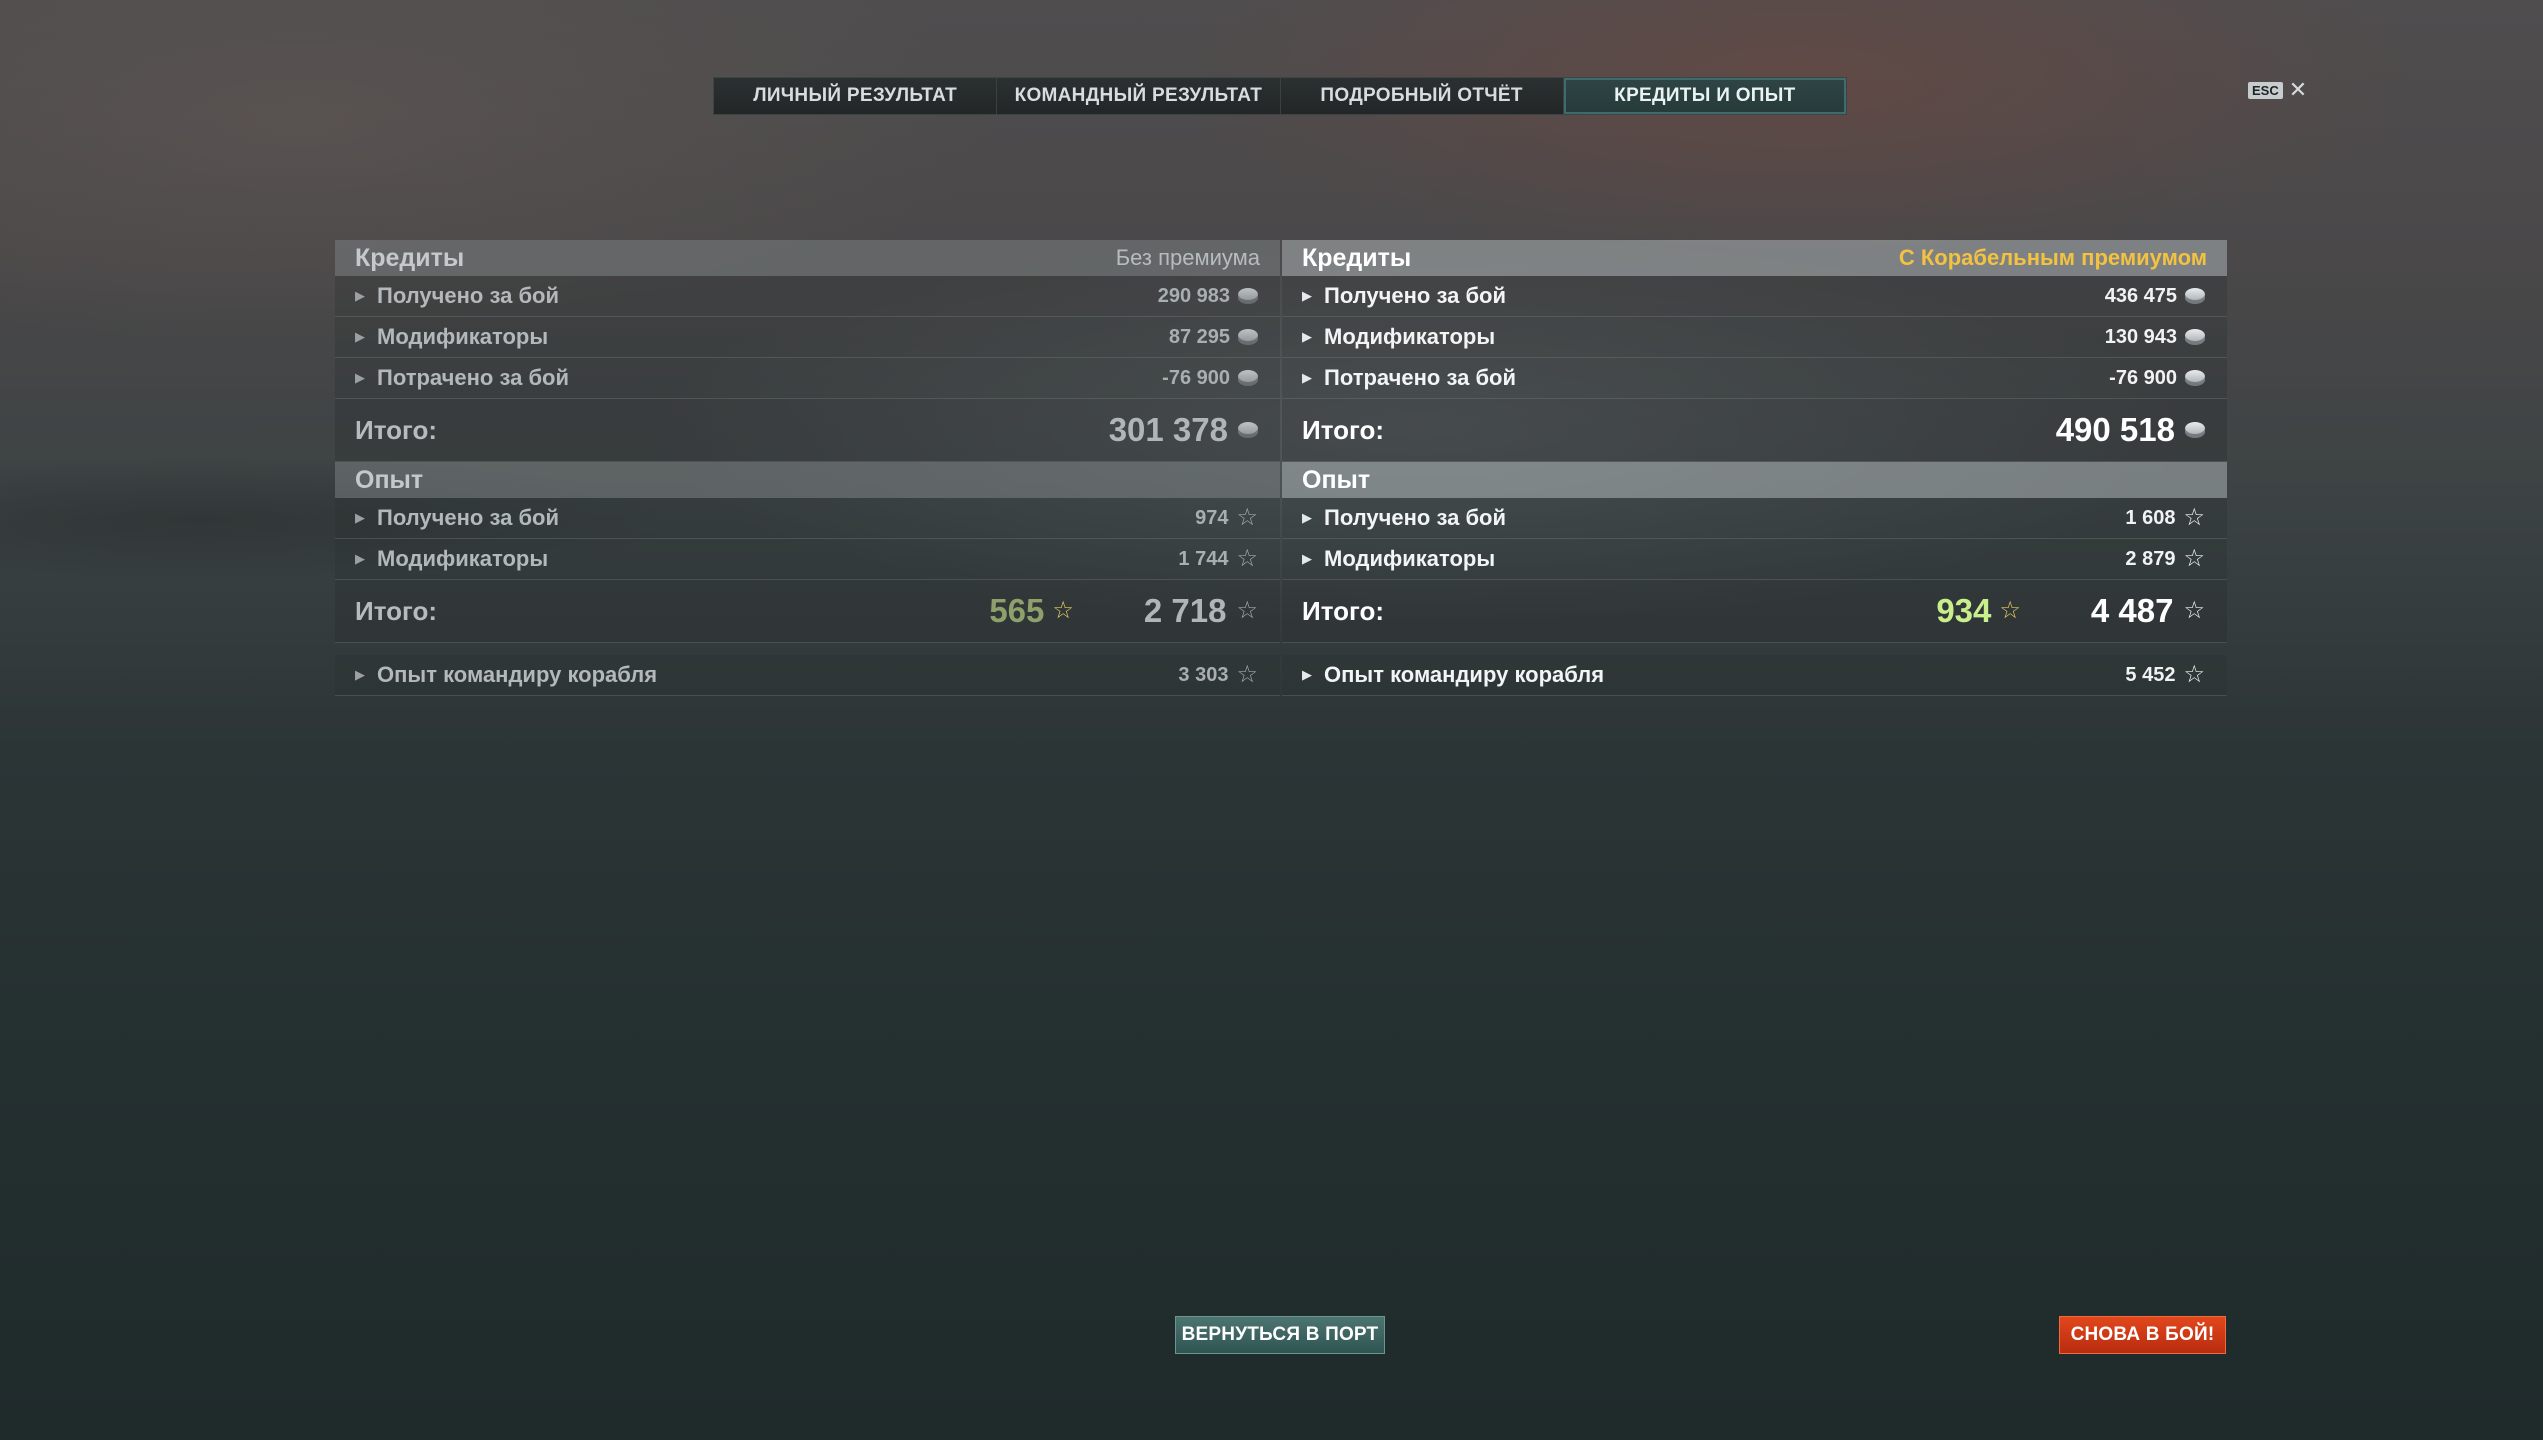  What do you see at coordinates (2150, 558) in the screenshot?
I see `row-value: 2 879` at bounding box center [2150, 558].